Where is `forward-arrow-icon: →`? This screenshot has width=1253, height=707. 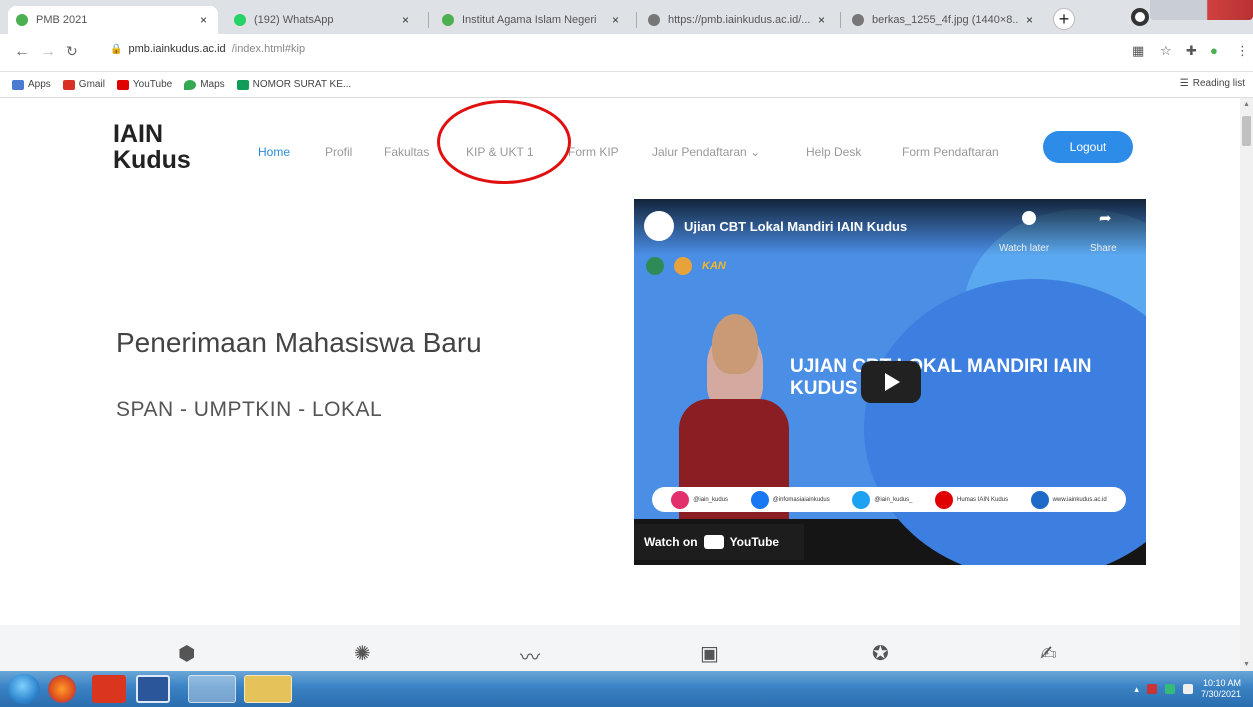 forward-arrow-icon: → is located at coordinates (48, 52).